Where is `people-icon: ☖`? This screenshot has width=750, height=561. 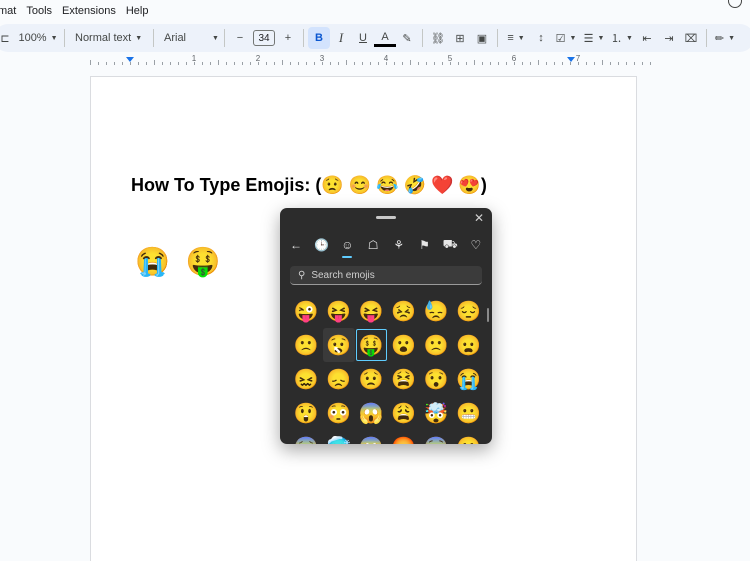
people-icon: ☖ is located at coordinates (373, 245).